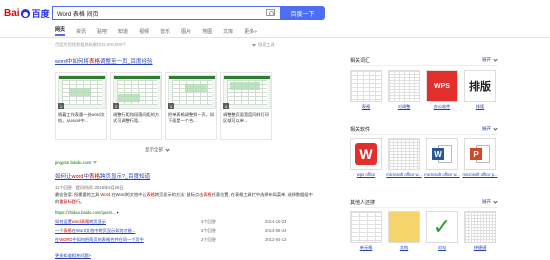  I want to click on result2-meta: 11个回答 · 提问时间: 2016年6月28日, so click(89, 187).